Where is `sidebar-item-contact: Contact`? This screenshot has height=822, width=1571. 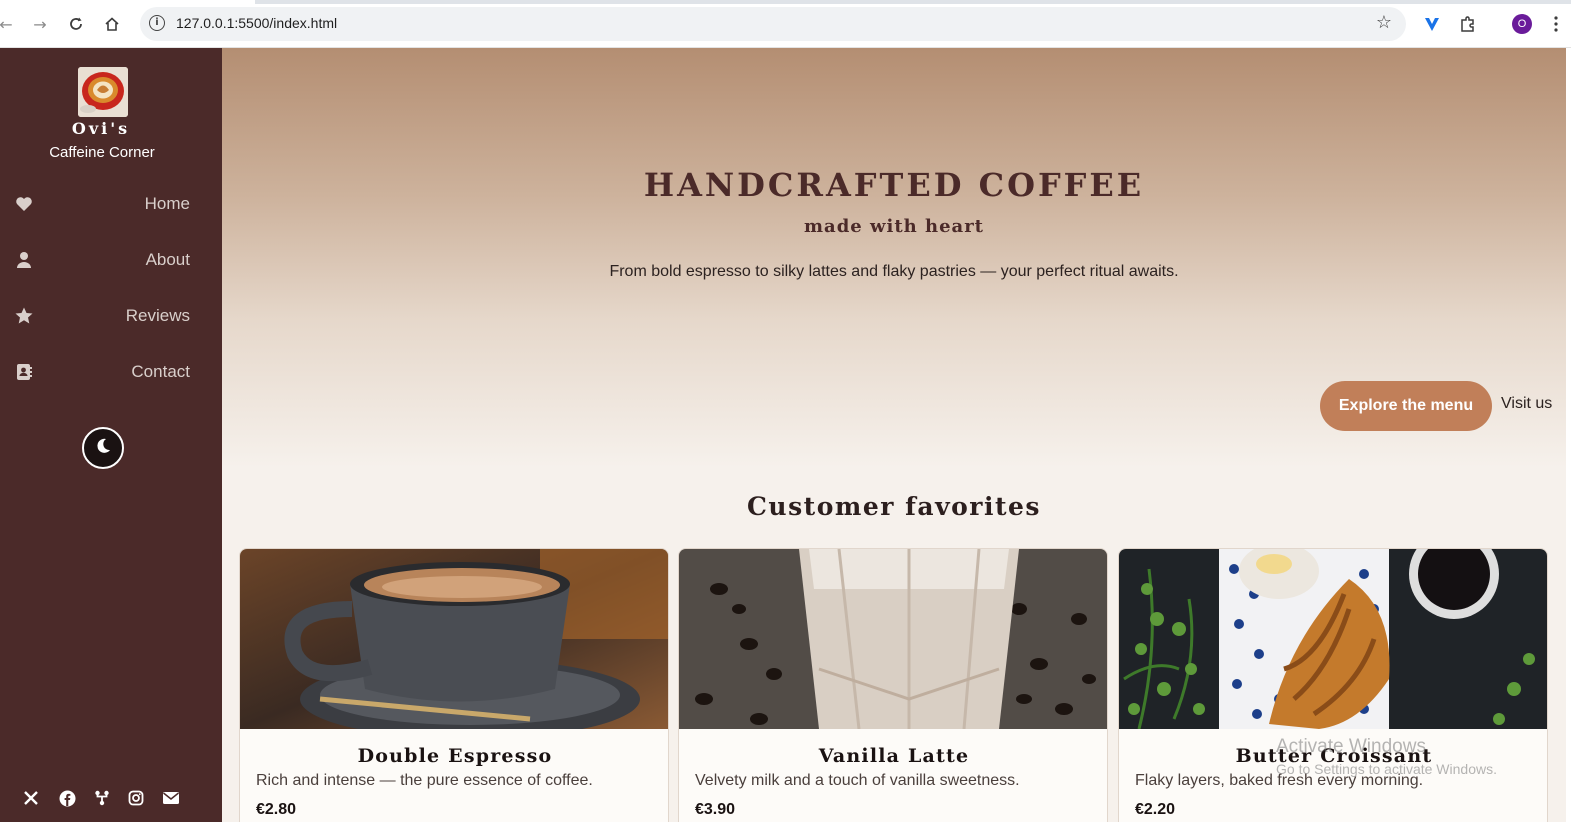
sidebar-item-contact: Contact is located at coordinates (111, 372).